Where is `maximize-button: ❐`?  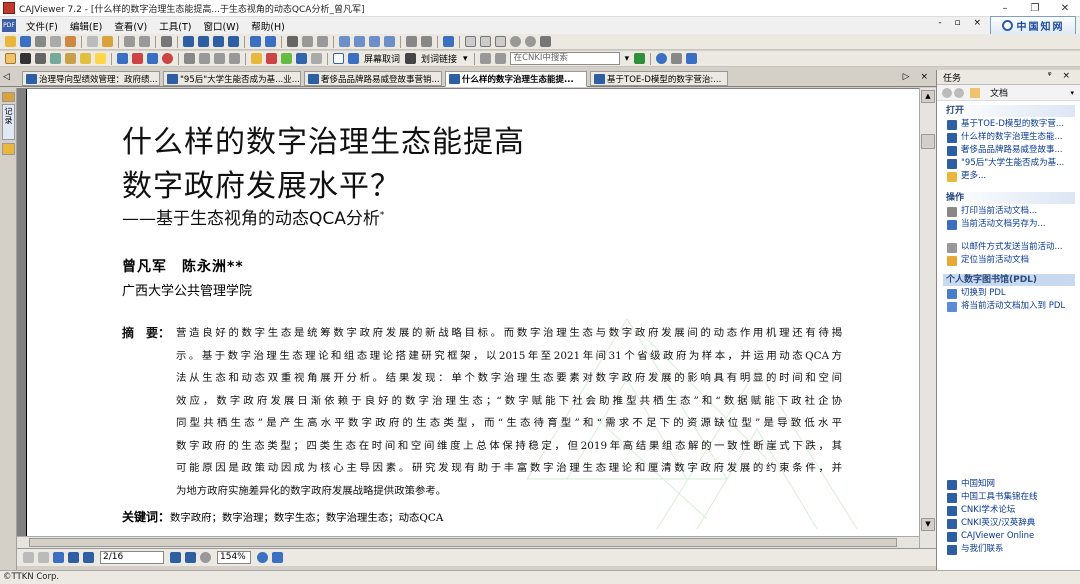
maximize-button: ❐ is located at coordinates (1035, 8).